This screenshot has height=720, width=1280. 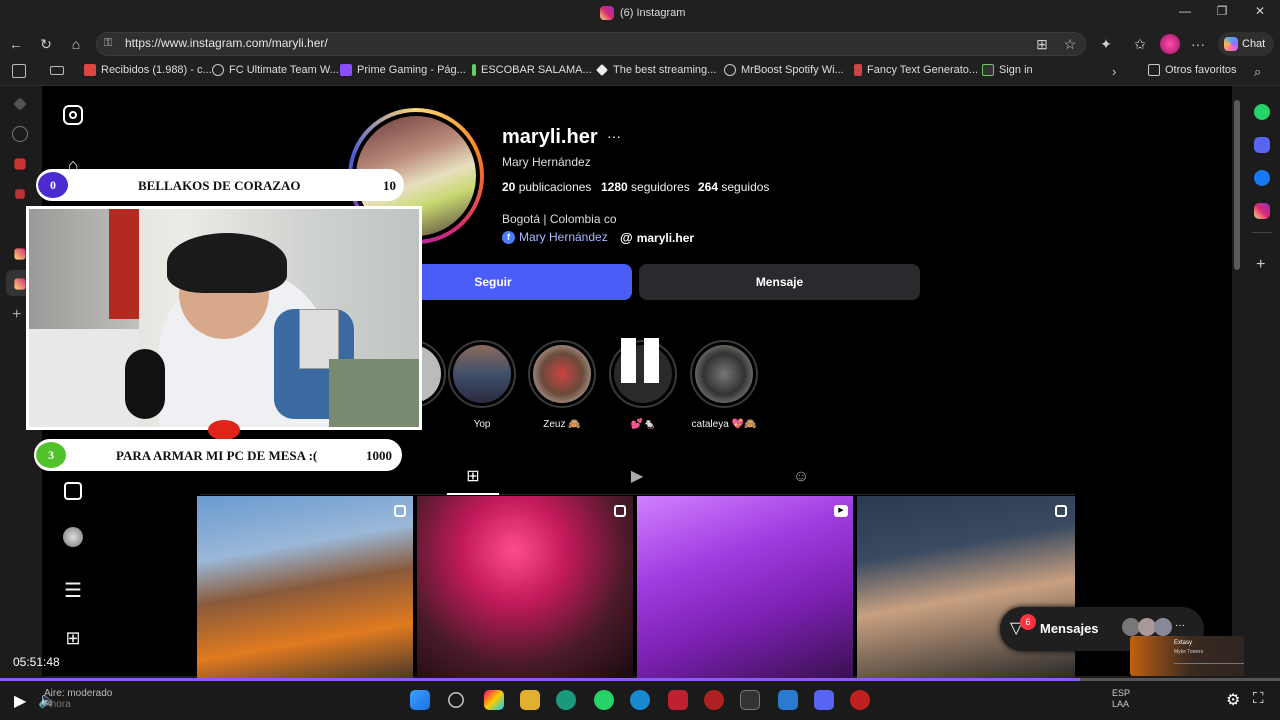 I want to click on favorite-star-icon: ☆, so click(x=1070, y=44).